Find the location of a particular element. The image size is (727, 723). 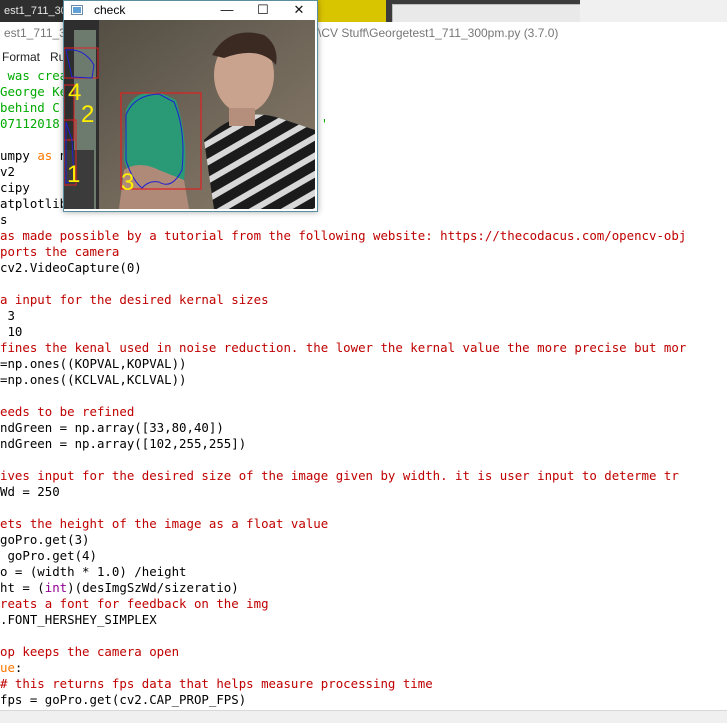

code-token: George Ke is located at coordinates (34, 91).